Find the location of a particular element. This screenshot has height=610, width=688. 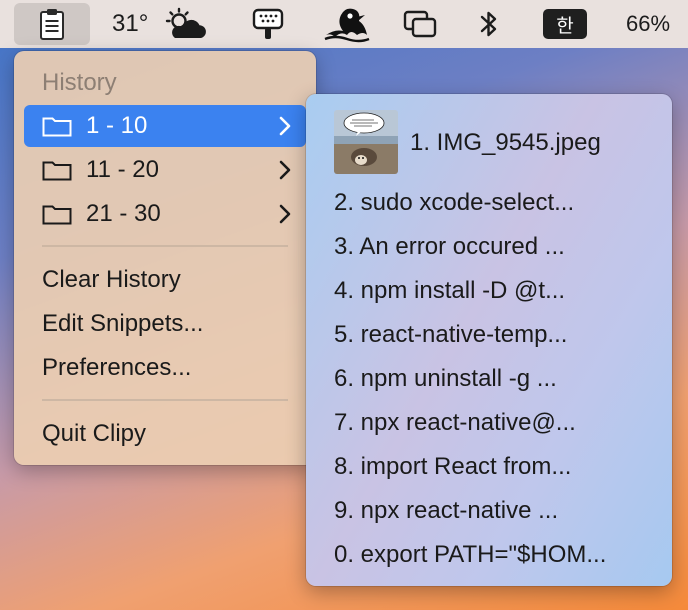

bluetooth-status-item is located at coordinates (489, 24).